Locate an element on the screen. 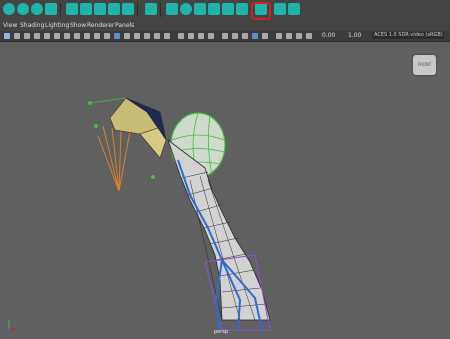  arm-mesh is located at coordinates (219, 234).